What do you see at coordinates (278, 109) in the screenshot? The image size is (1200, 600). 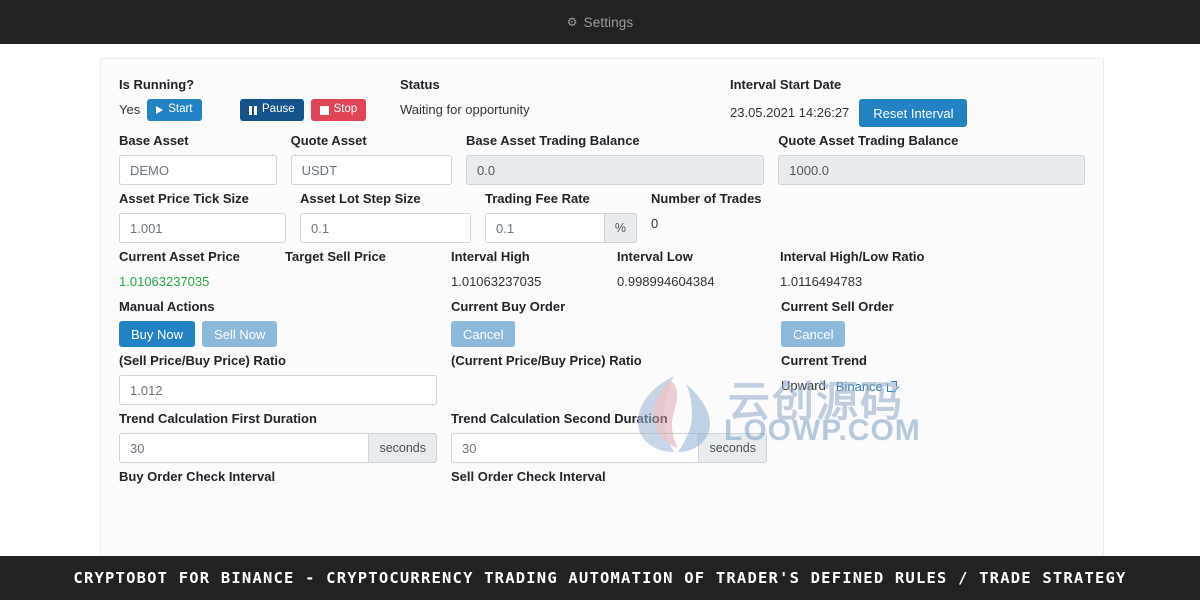 I see `pause-button-label: Pause` at bounding box center [278, 109].